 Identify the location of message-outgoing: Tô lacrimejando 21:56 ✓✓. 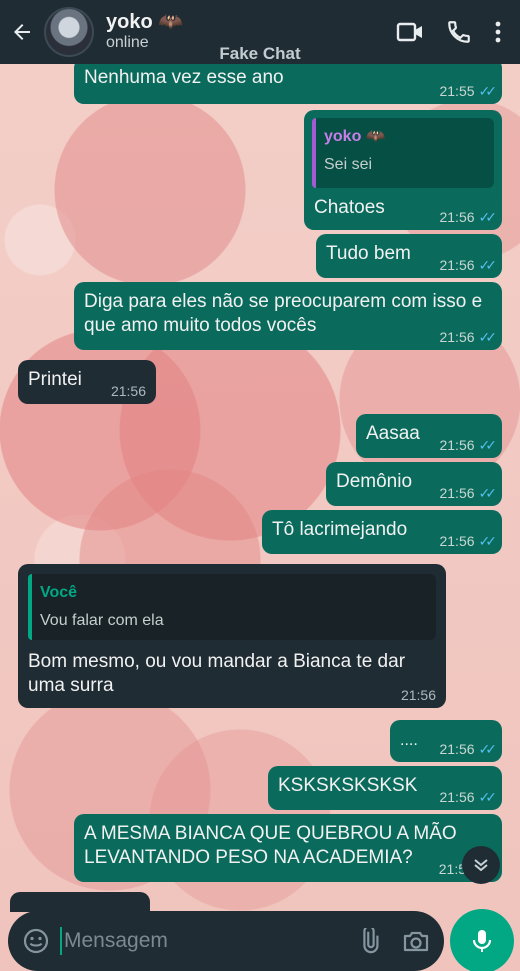
(382, 532).